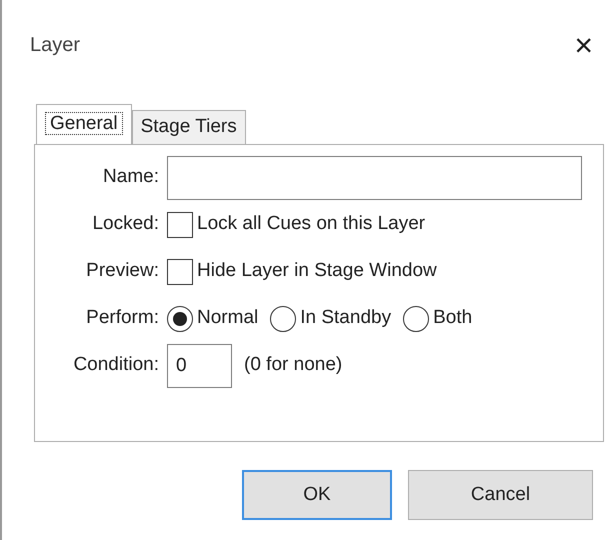  What do you see at coordinates (317, 495) in the screenshot?
I see `dialog-button: OK` at bounding box center [317, 495].